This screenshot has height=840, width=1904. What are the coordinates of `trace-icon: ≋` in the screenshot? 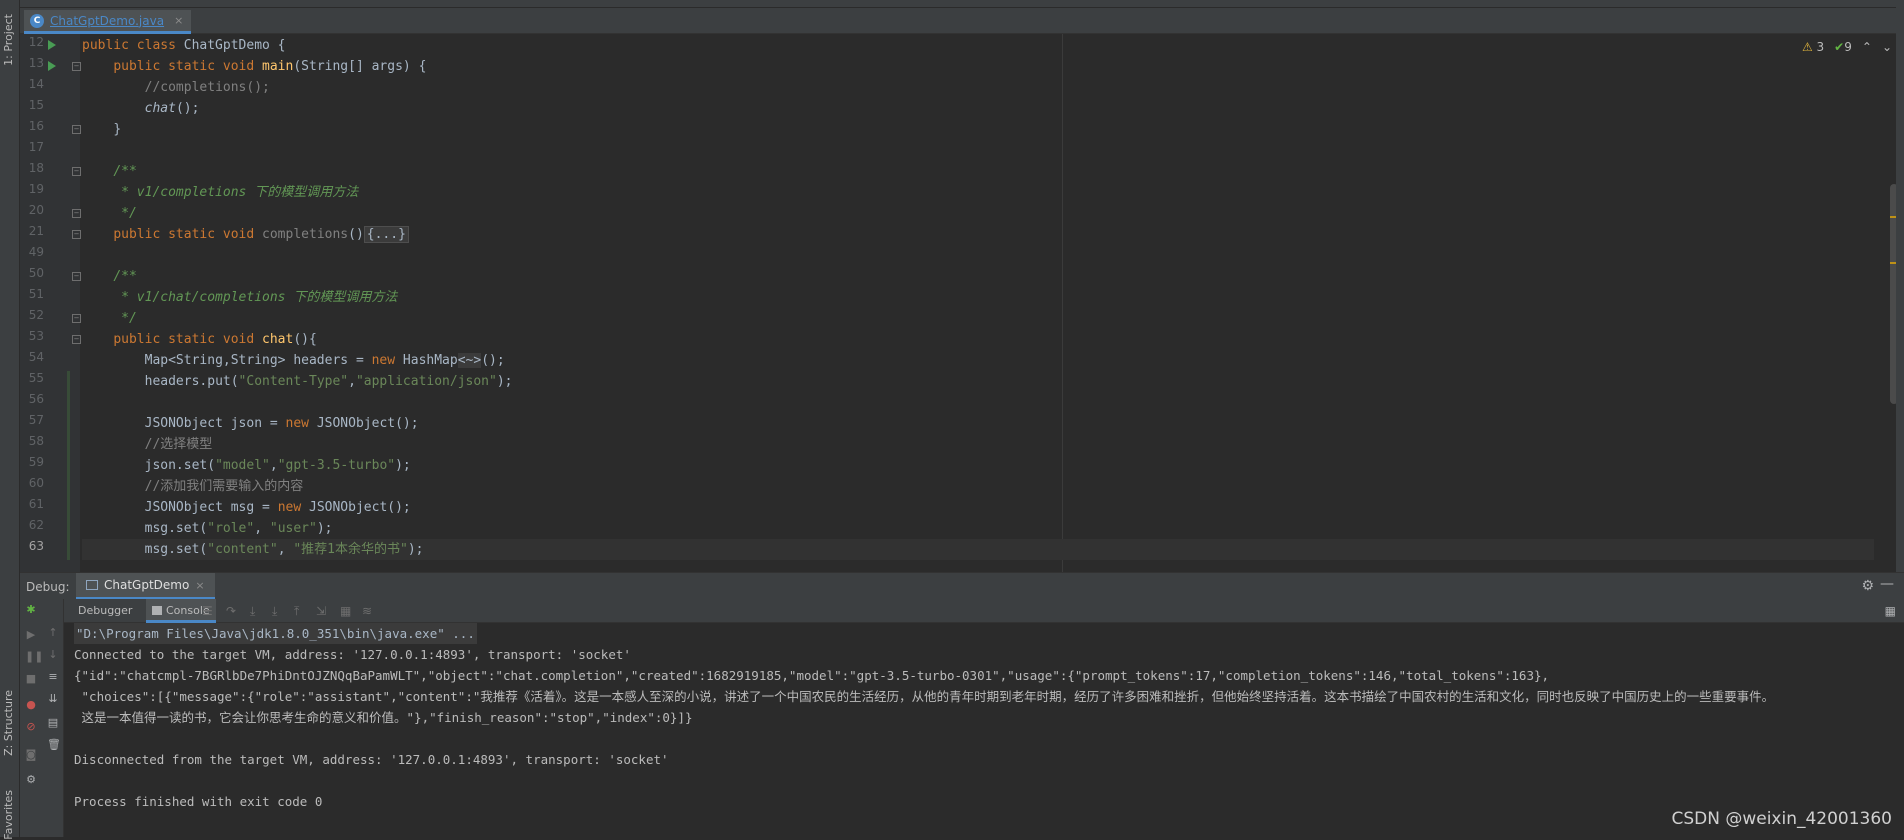 It's located at (367, 611).